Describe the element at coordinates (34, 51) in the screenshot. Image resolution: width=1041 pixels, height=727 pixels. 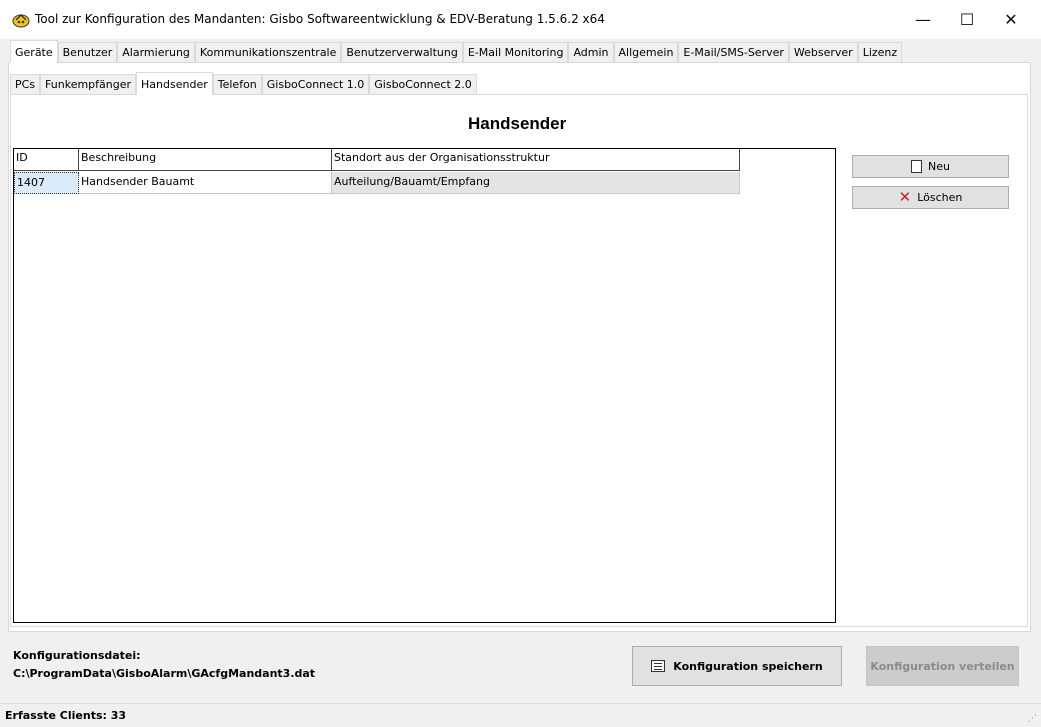
I see `tab-geraete: Geräte` at that location.